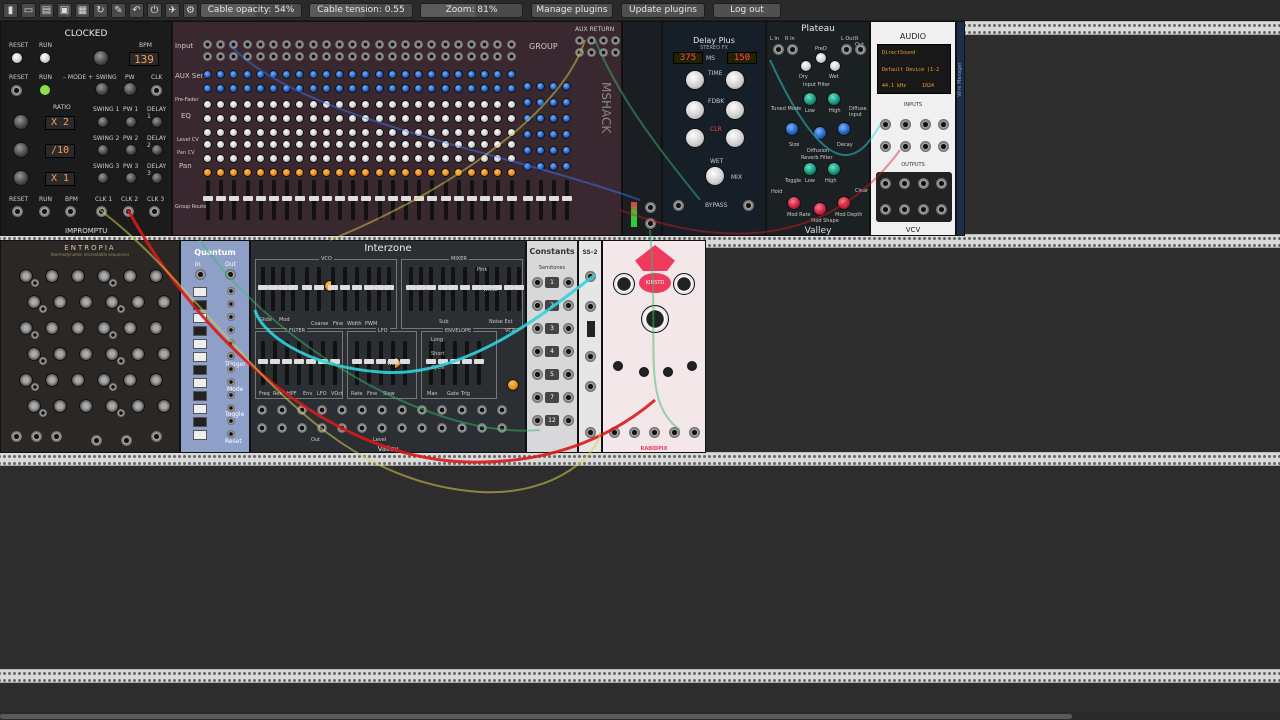  What do you see at coordinates (695, 138) in the screenshot?
I see `color-knob` at bounding box center [695, 138].